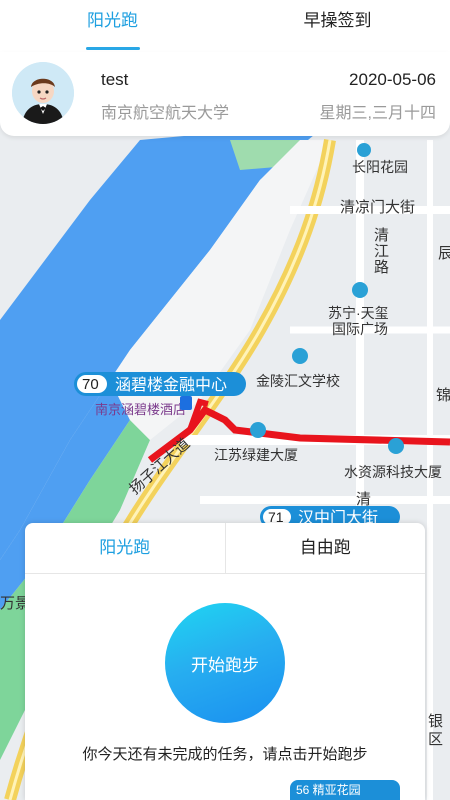  I want to click on map-label-qingjiang-2: 江, so click(381, 251).